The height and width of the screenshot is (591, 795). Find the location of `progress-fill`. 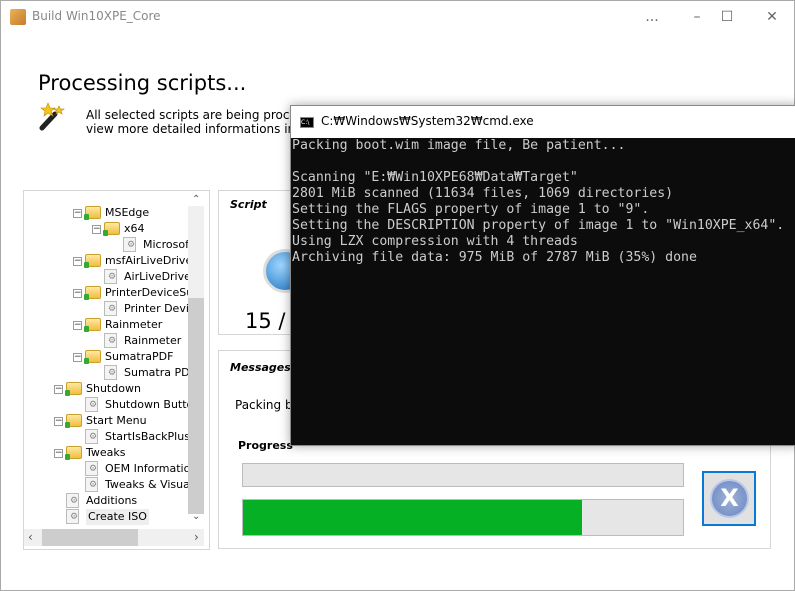

progress-fill is located at coordinates (412, 517).